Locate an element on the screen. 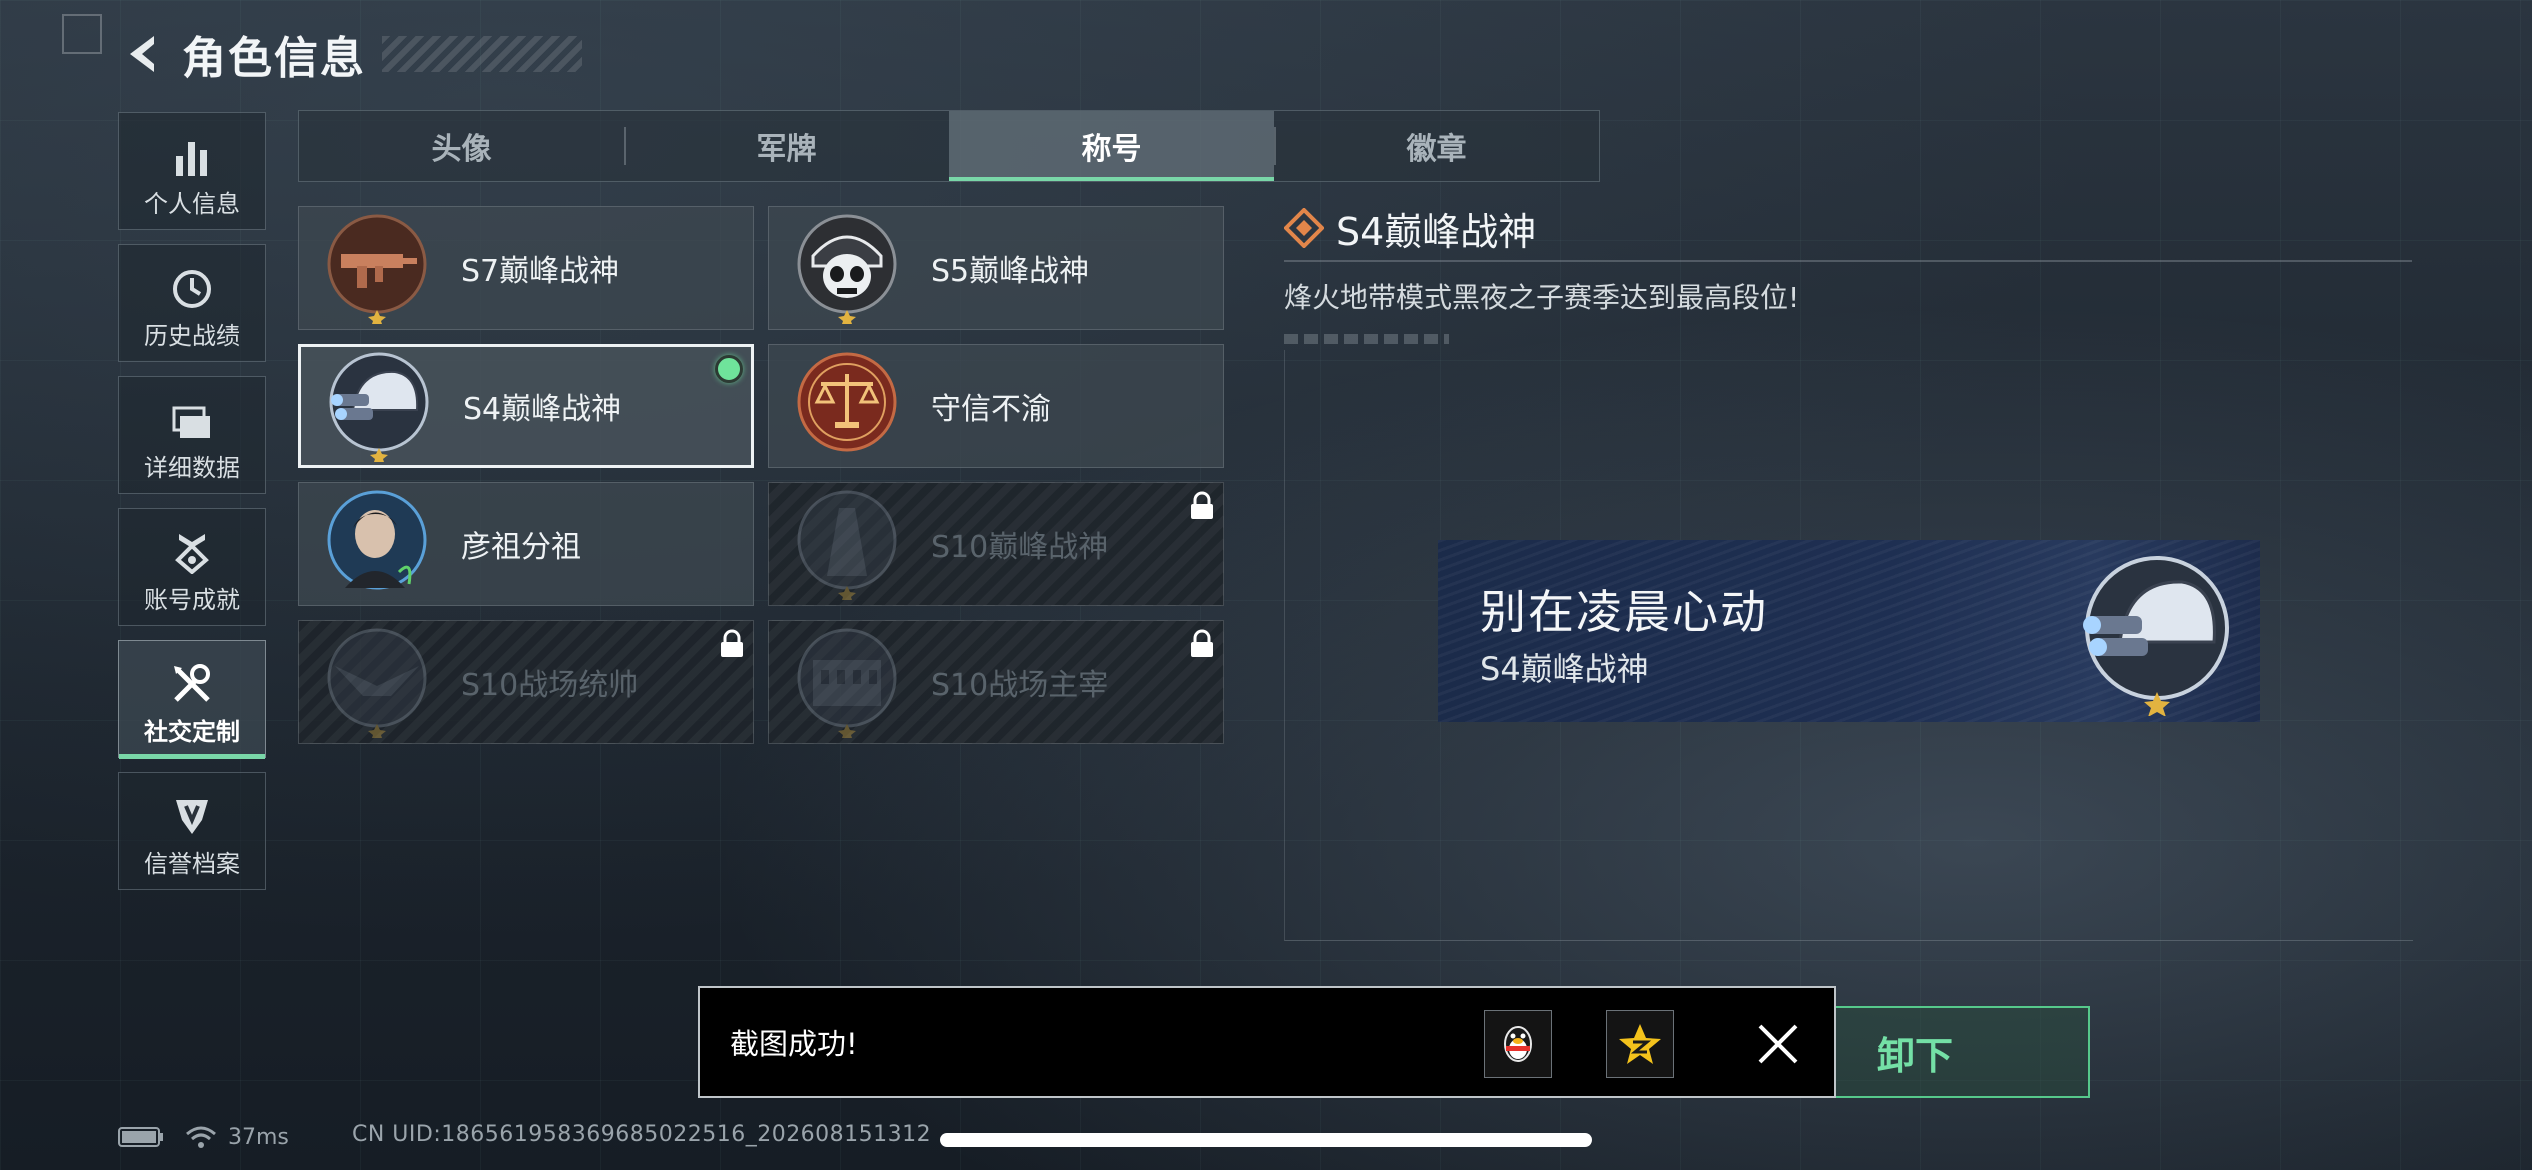 This screenshot has height=1170, width=2532. screenshot-toast: 截图成功! is located at coordinates (1267, 1042).